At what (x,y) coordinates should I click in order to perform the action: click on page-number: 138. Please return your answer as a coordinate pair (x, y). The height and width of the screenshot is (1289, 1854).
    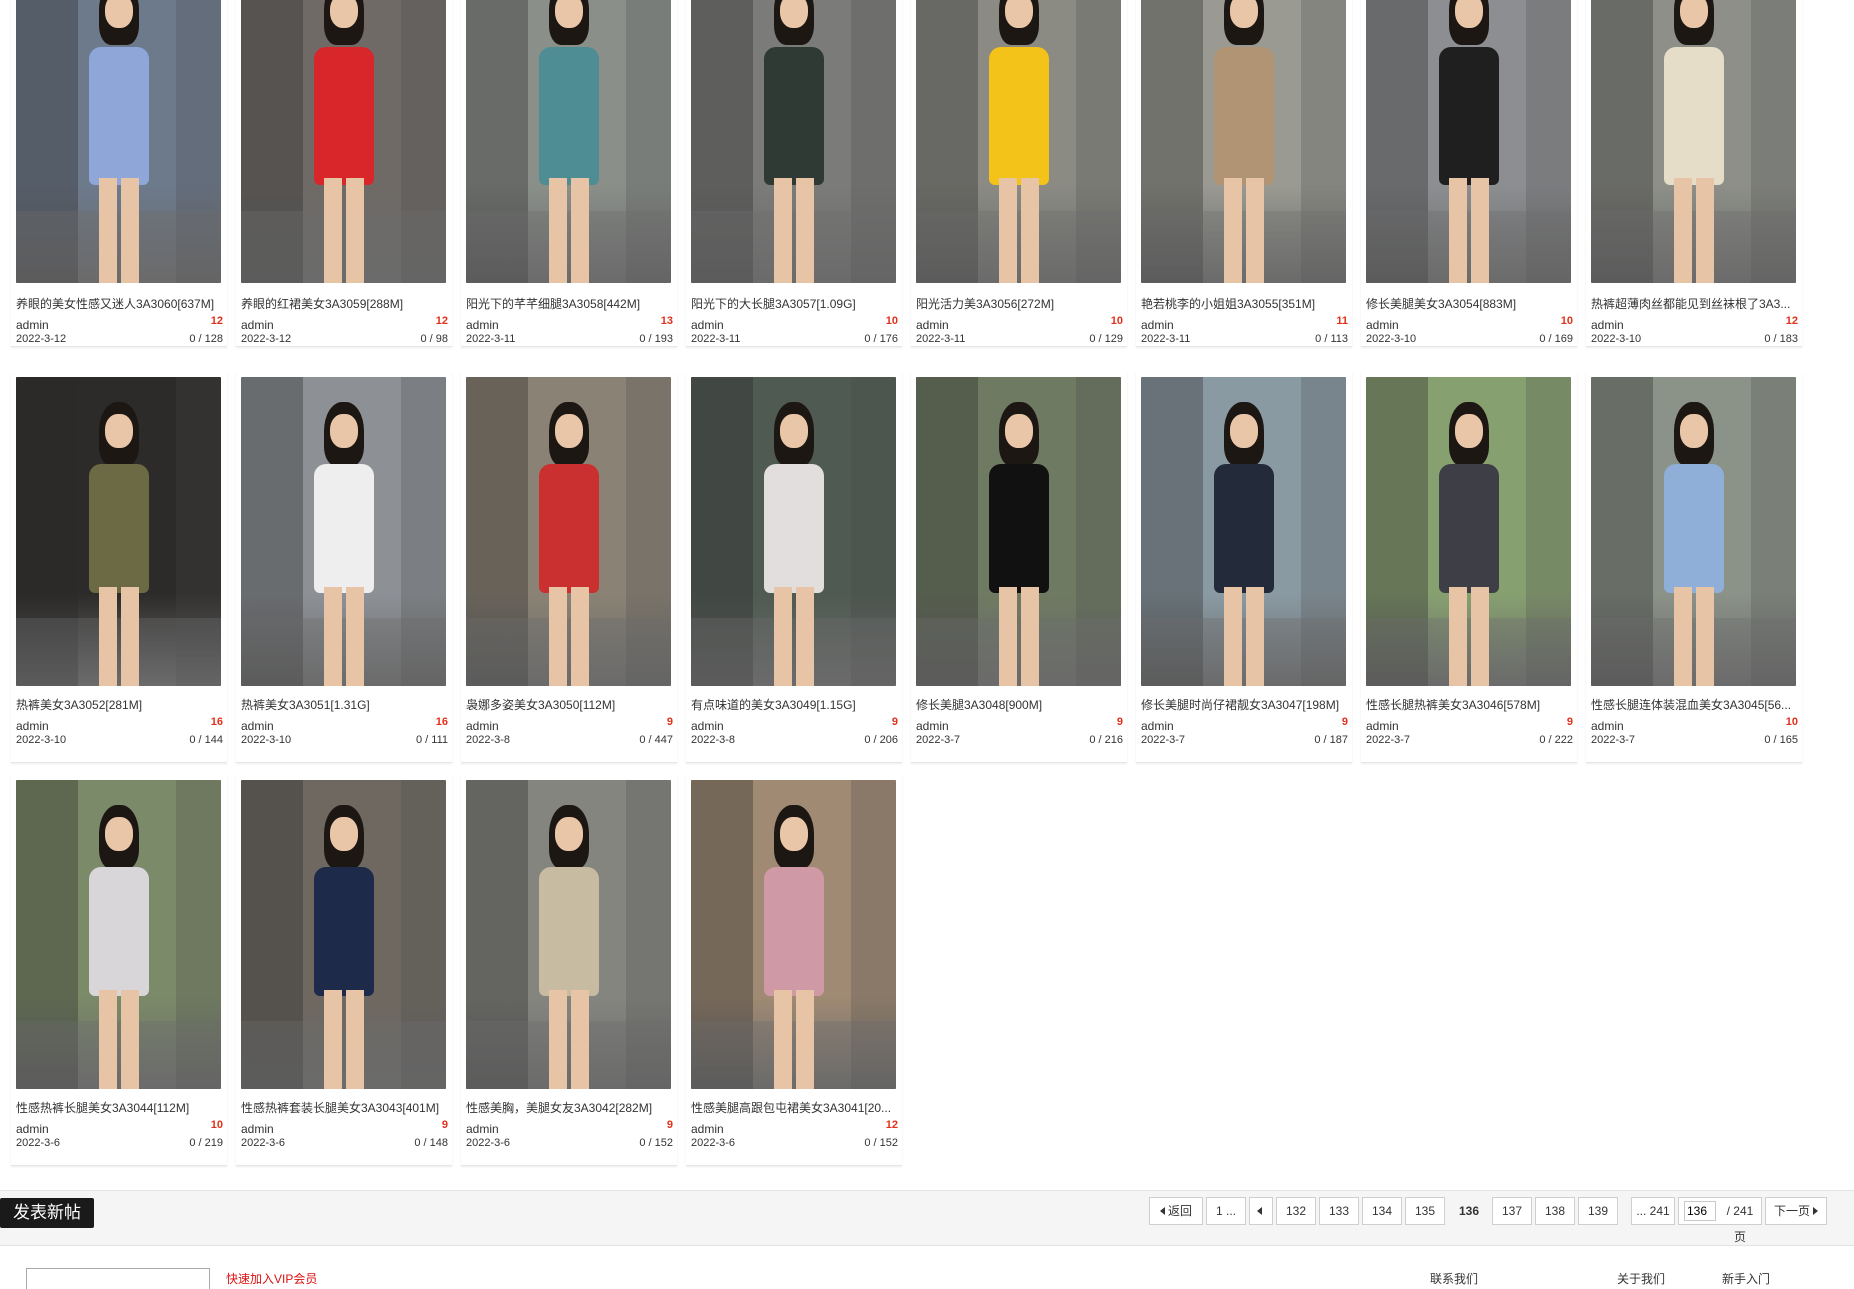
    Looking at the image, I should click on (1555, 1211).